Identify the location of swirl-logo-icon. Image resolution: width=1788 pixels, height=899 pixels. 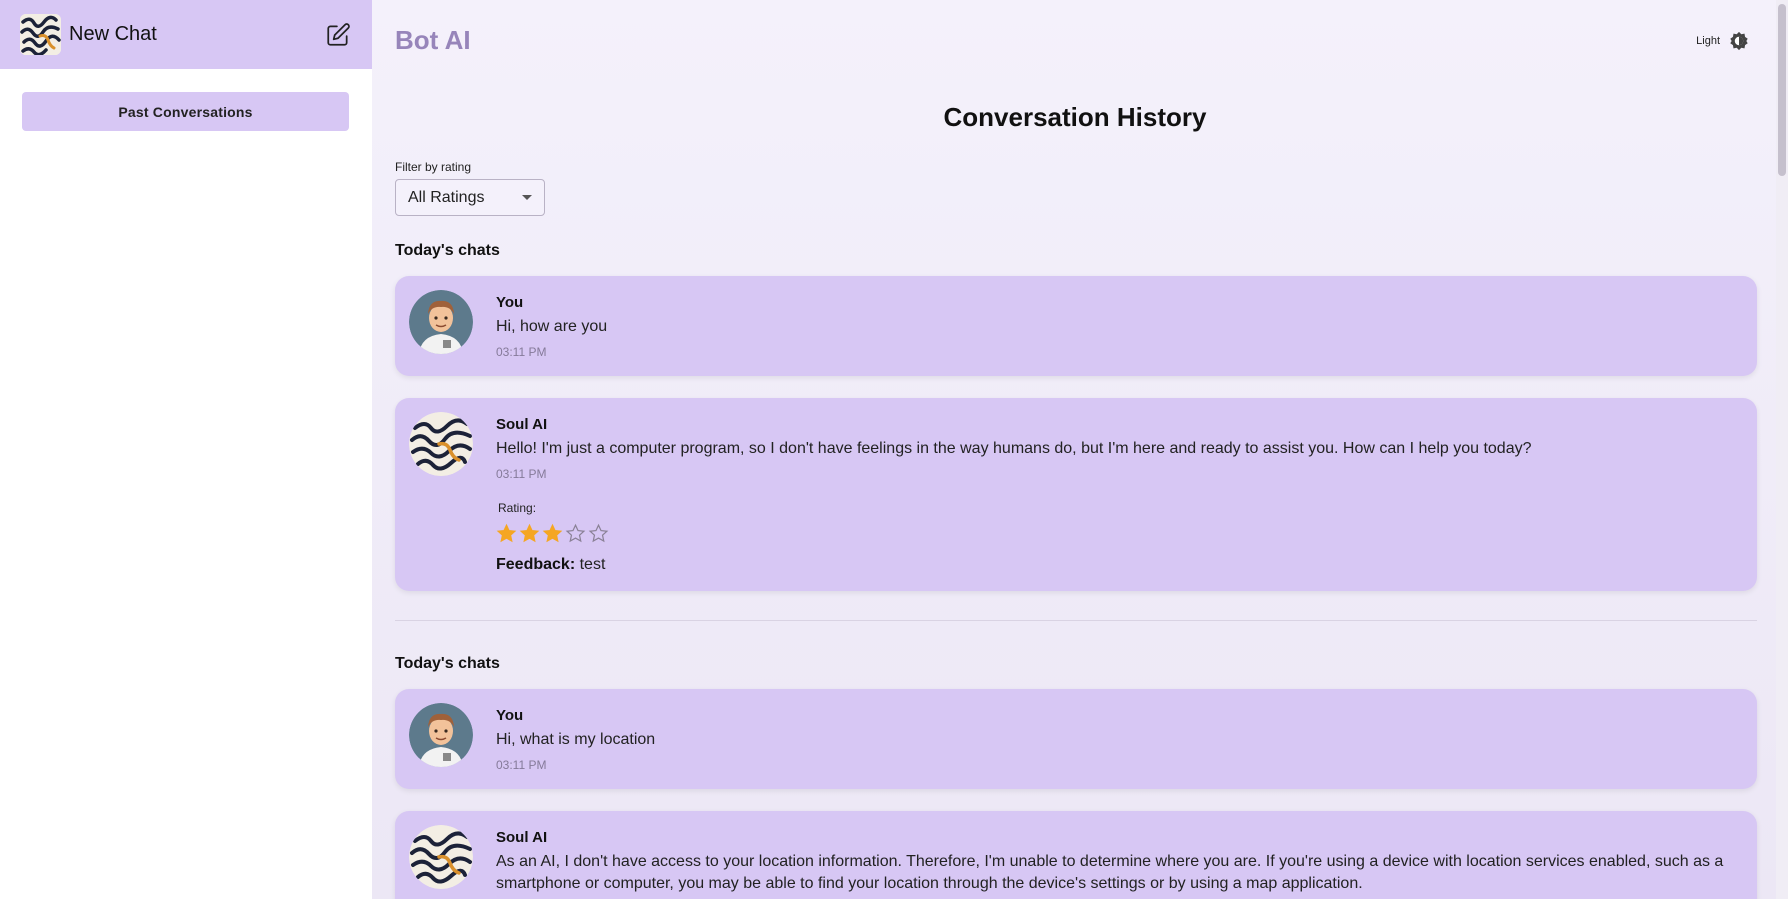
(40, 34).